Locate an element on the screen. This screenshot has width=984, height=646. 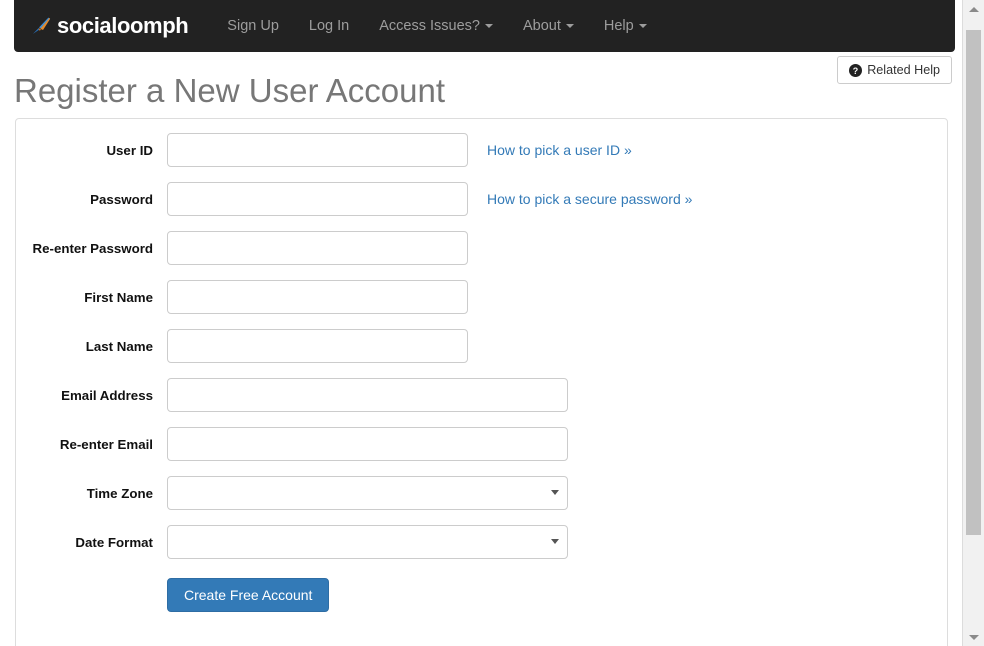
nav-label: Access Issues? is located at coordinates (429, 26).